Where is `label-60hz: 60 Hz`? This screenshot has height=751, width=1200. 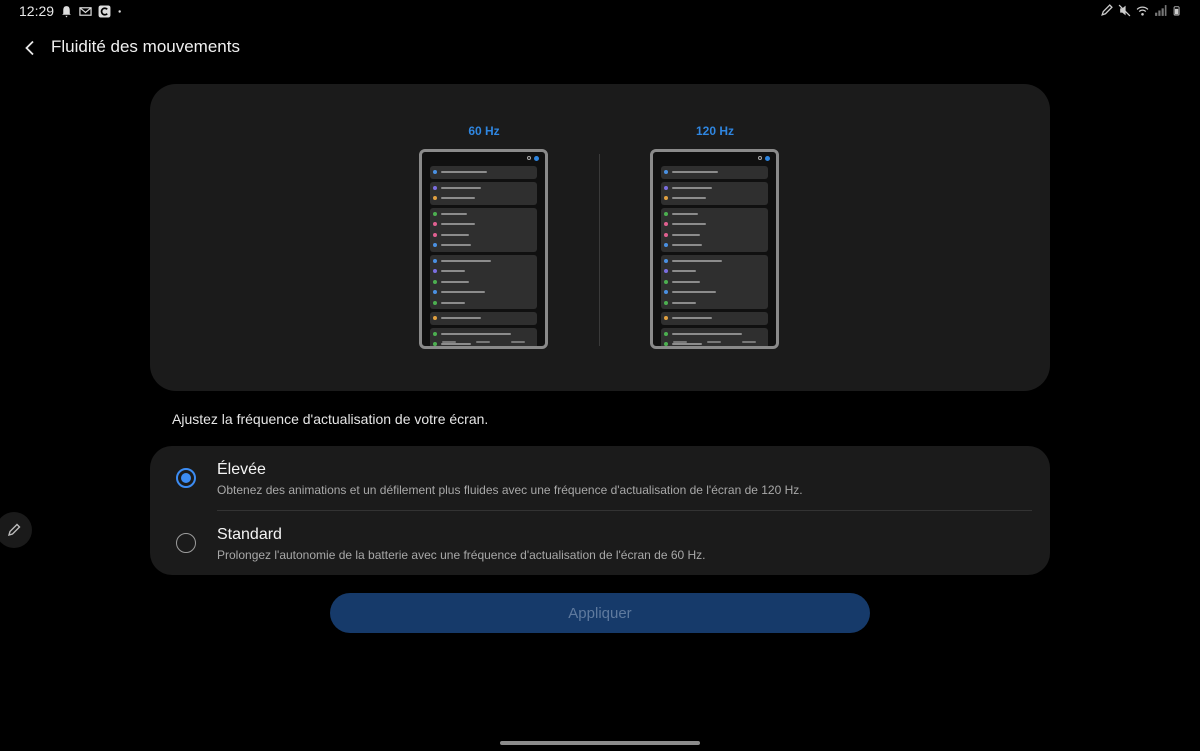
label-60hz: 60 Hz is located at coordinates (484, 131).